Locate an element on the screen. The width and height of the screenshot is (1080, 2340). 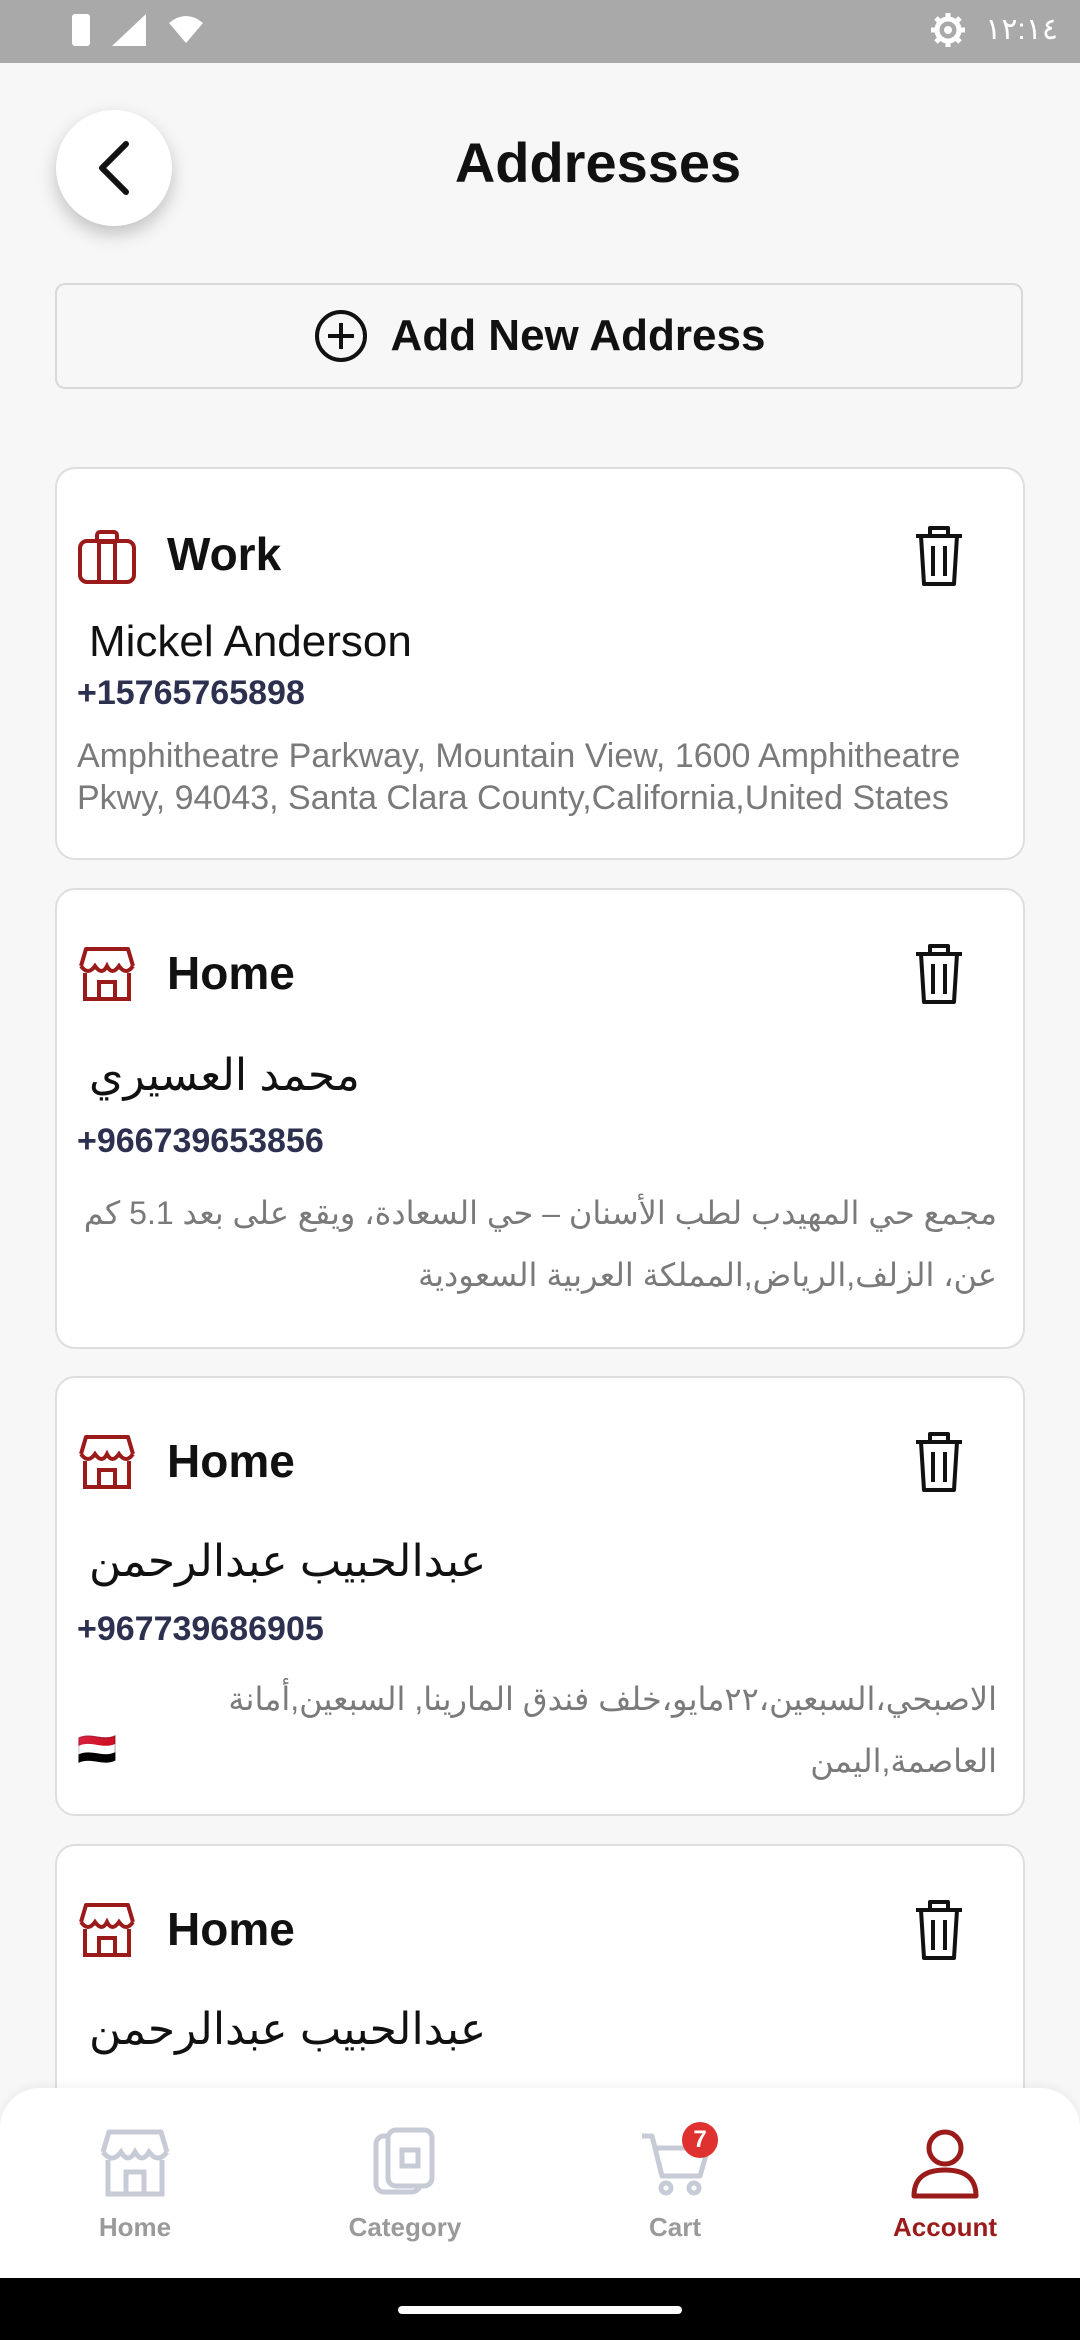
bottom-navigation: Home Category 7 Cart Account is located at coordinates (540, 2183).